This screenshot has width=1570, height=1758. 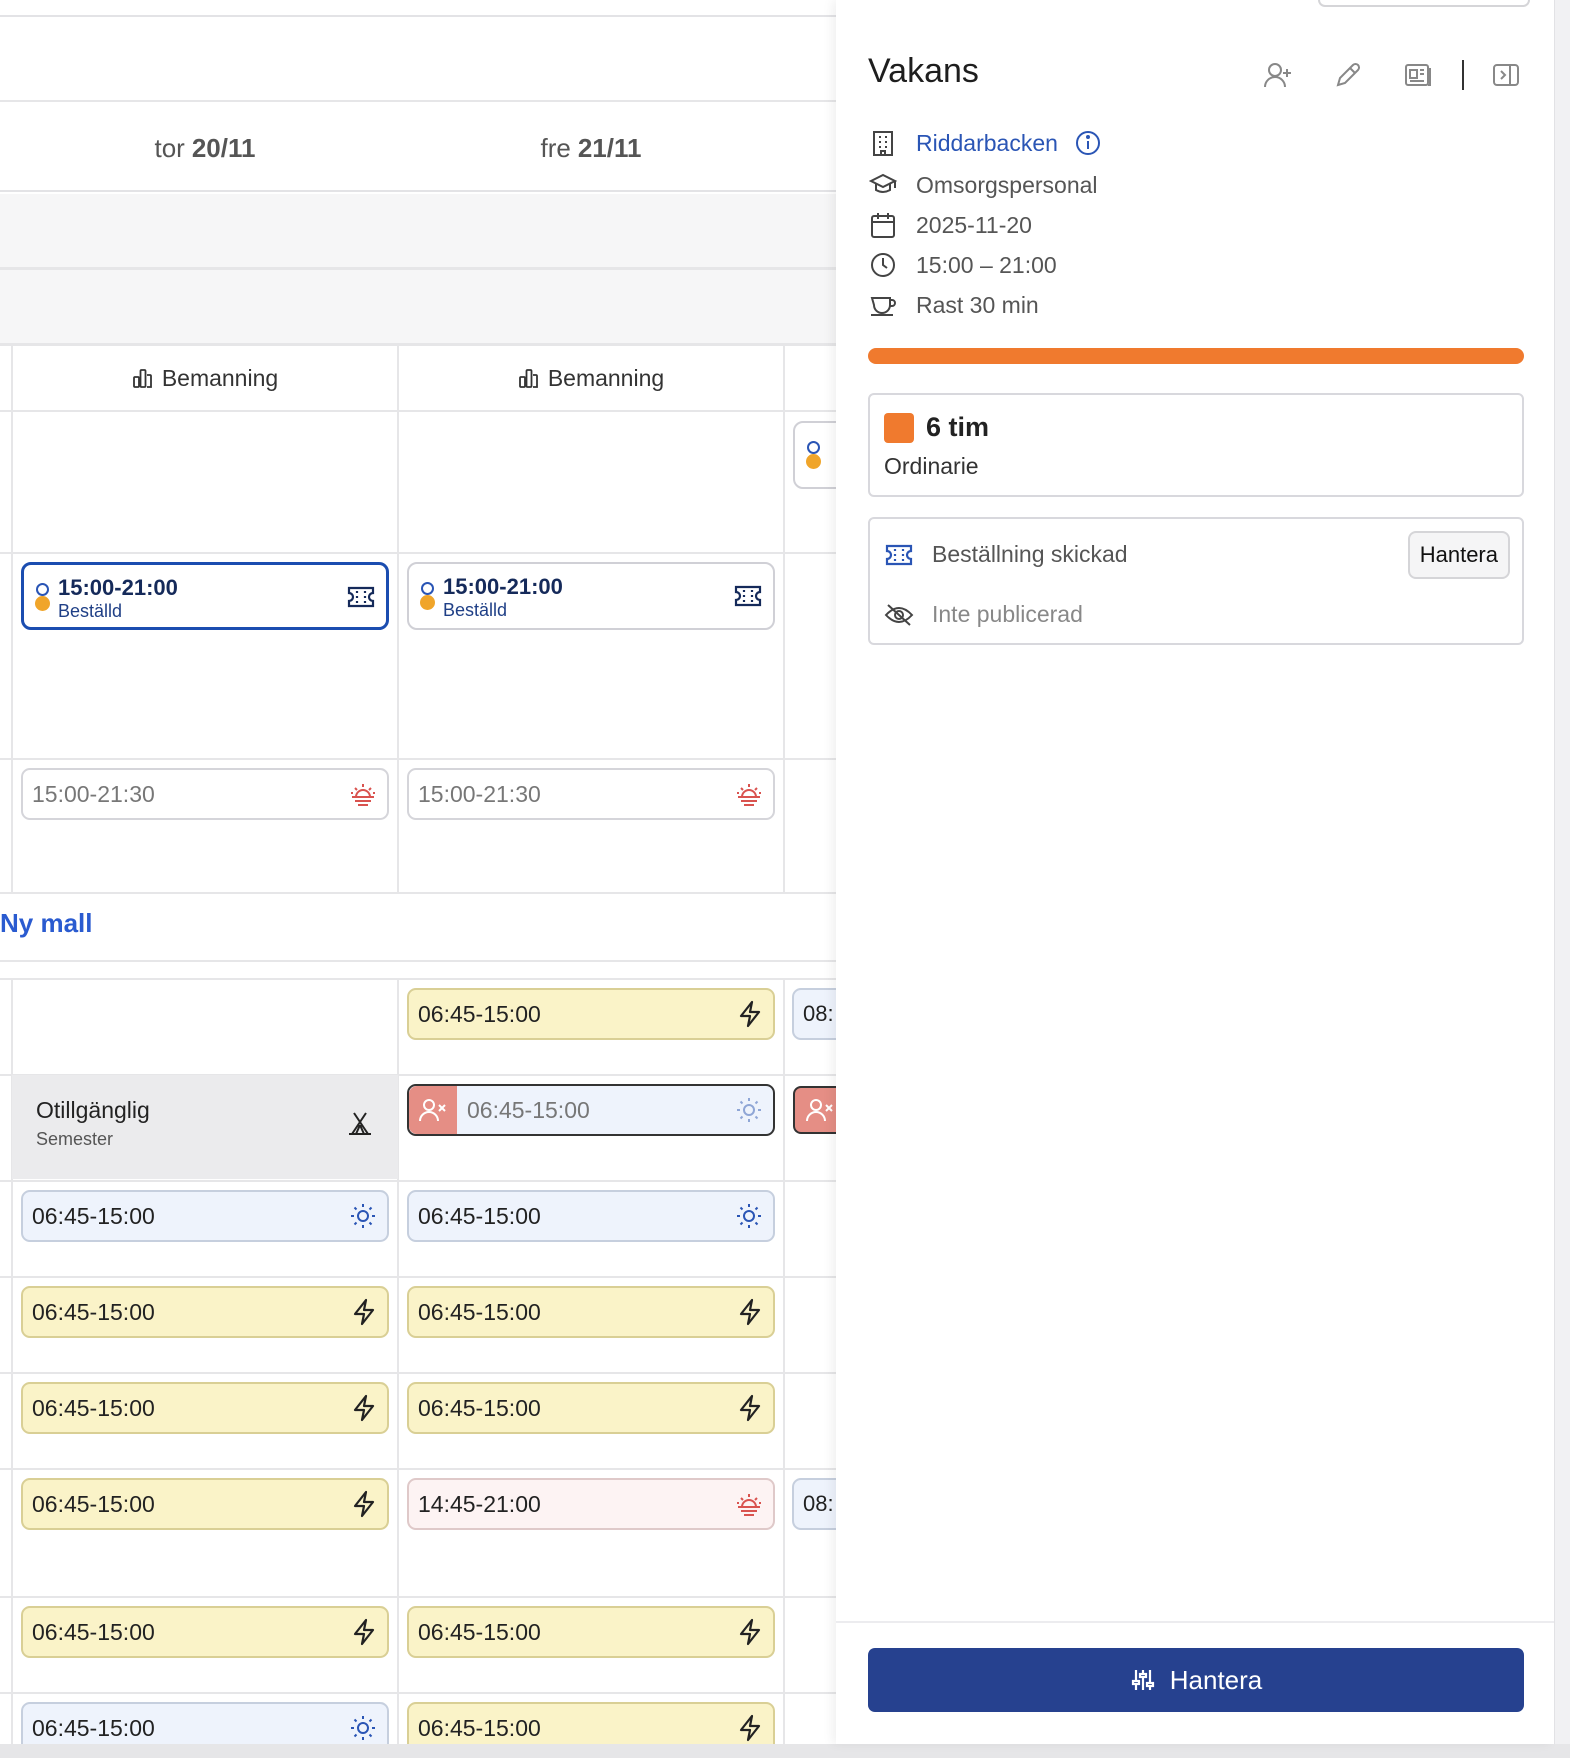 What do you see at coordinates (205, 1127) in the screenshot?
I see `unavailable-block: Otillgänglig Semester` at bounding box center [205, 1127].